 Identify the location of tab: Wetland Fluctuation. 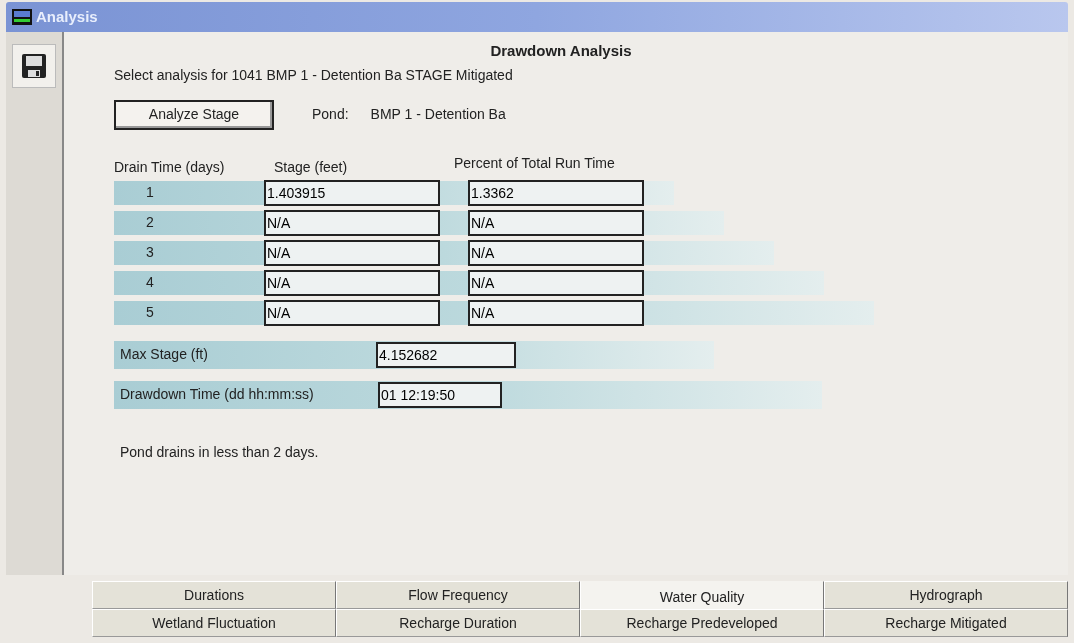
(214, 623).